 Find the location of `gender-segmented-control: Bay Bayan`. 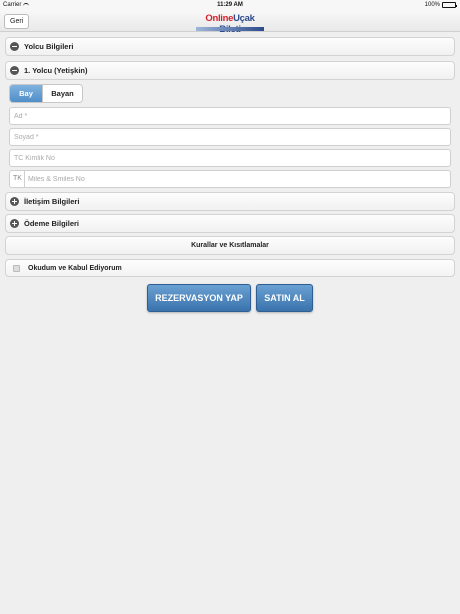

gender-segmented-control: Bay Bayan is located at coordinates (46, 93).